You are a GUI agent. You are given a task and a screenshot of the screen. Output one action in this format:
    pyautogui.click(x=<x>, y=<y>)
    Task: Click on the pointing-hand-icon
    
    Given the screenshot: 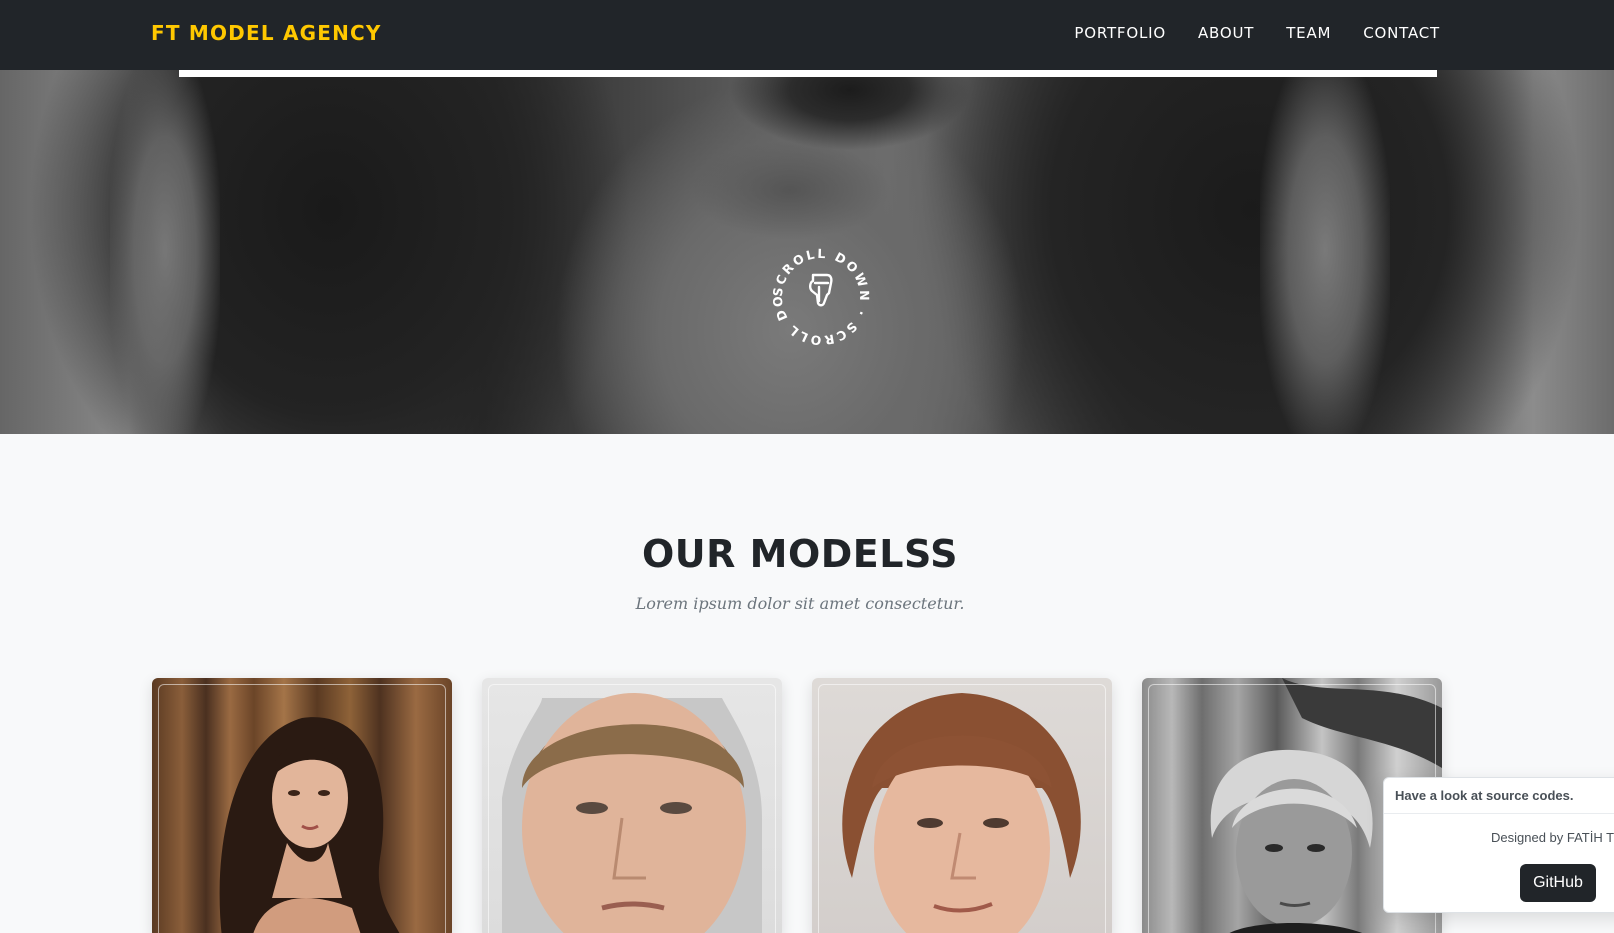 What is the action you would take?
    pyautogui.click(x=821, y=290)
    